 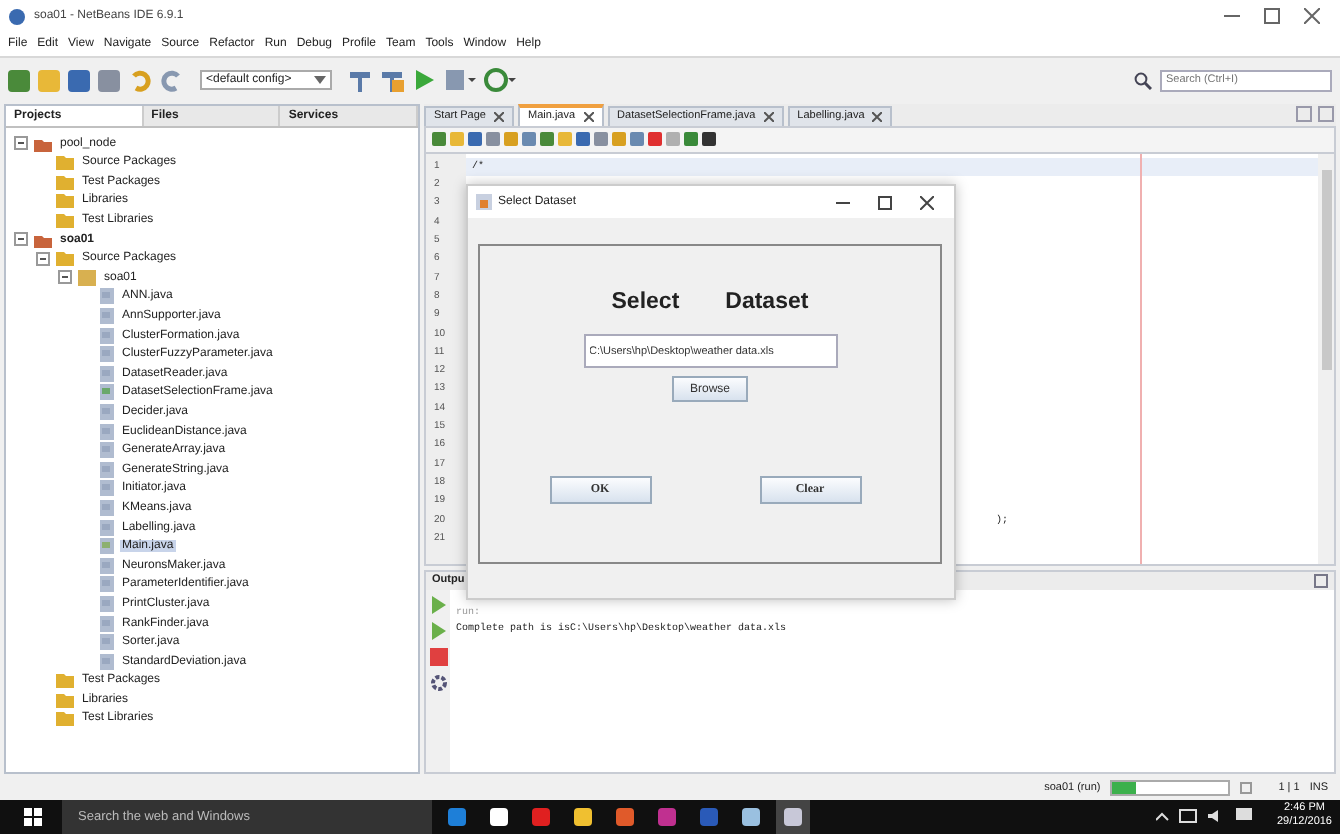 What do you see at coordinates (424, 80) in the screenshot?
I see `run-icon` at bounding box center [424, 80].